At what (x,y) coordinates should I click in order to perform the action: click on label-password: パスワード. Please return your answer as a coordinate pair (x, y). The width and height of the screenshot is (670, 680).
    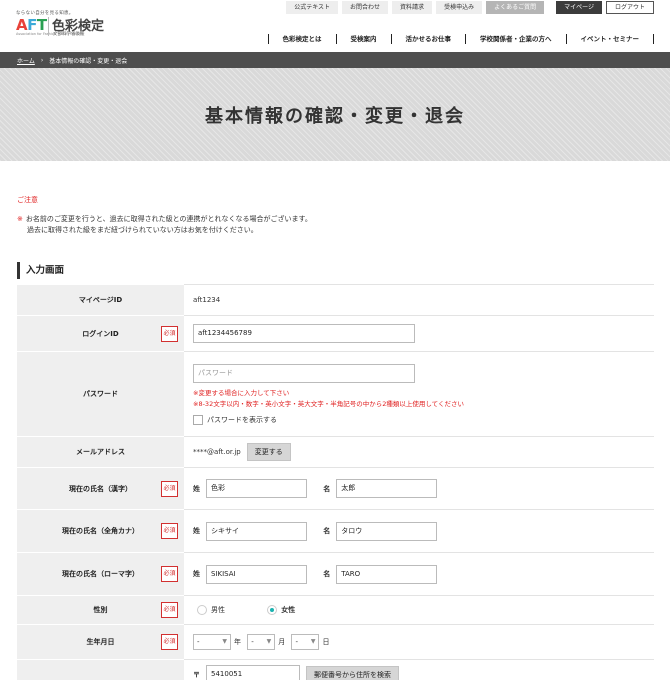
    Looking at the image, I should click on (100, 394).